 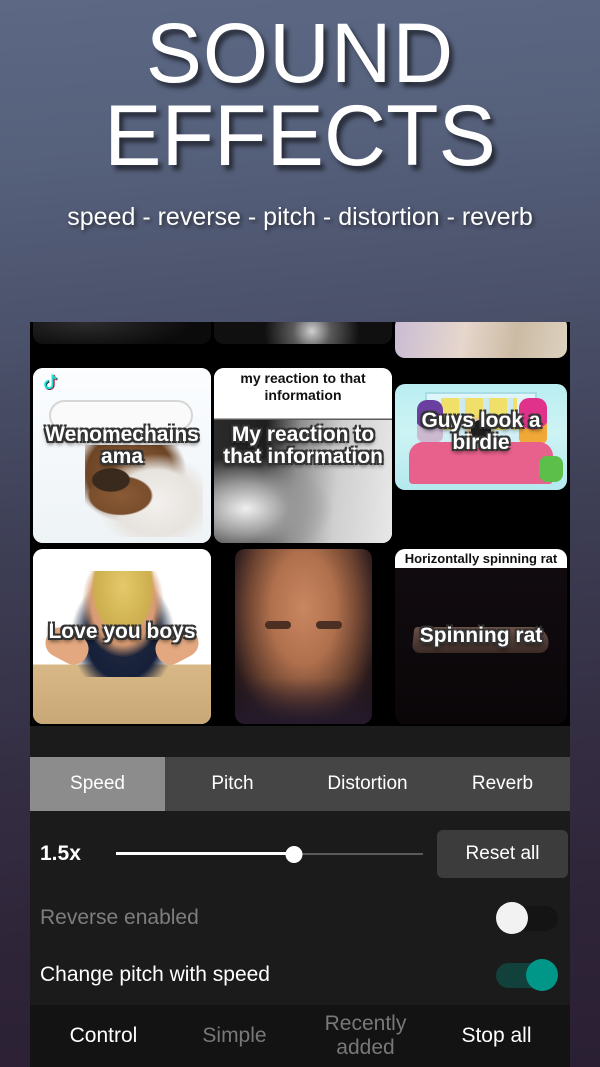 I want to click on reset-all-button: Reset all, so click(x=502, y=854).